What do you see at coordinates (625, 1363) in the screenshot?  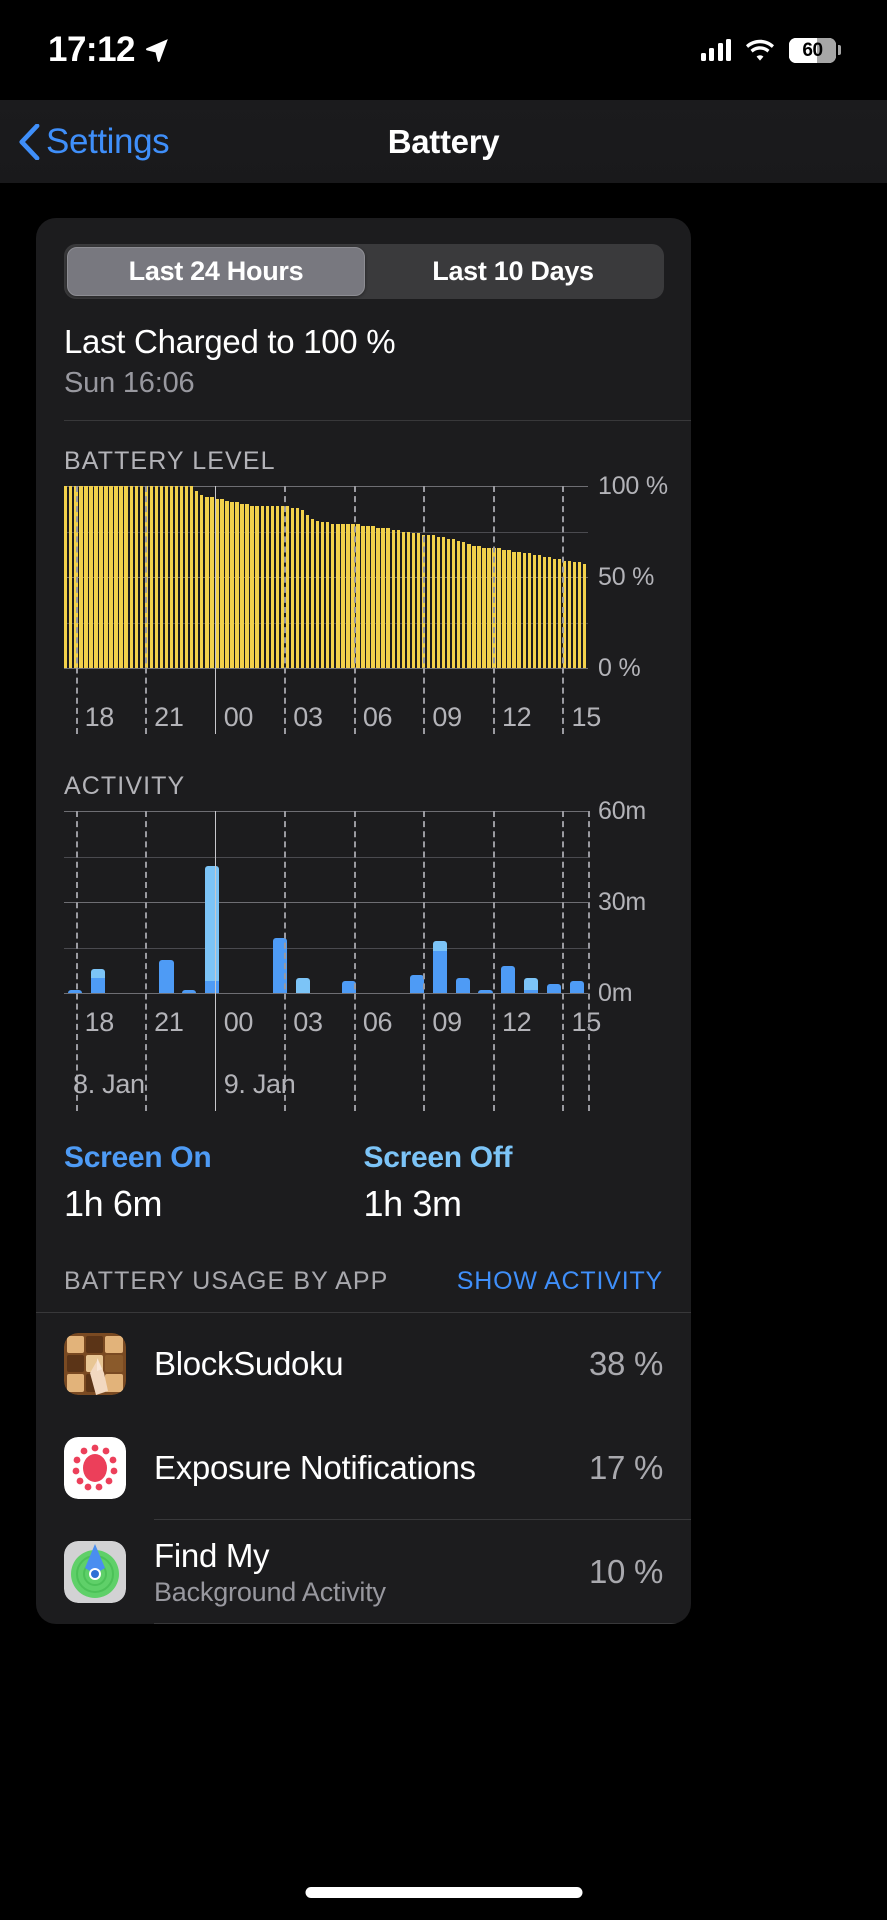 I see `app-battery-percent: 38 %` at bounding box center [625, 1363].